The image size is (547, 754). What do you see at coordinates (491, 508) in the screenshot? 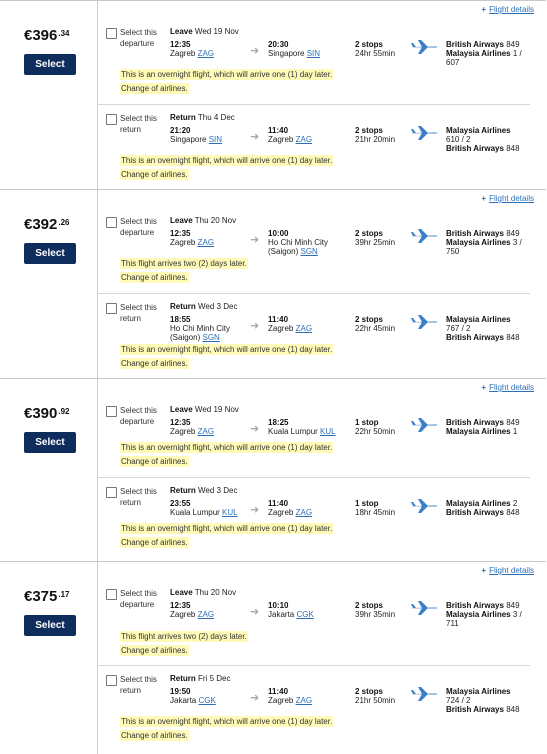
I see `airline-info: Malaysia Airlines 2 British Airways 848` at bounding box center [491, 508].